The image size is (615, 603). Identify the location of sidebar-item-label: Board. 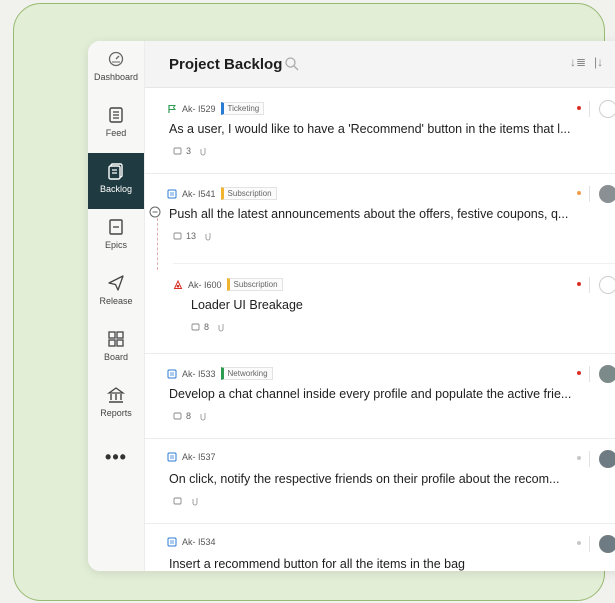
(116, 357).